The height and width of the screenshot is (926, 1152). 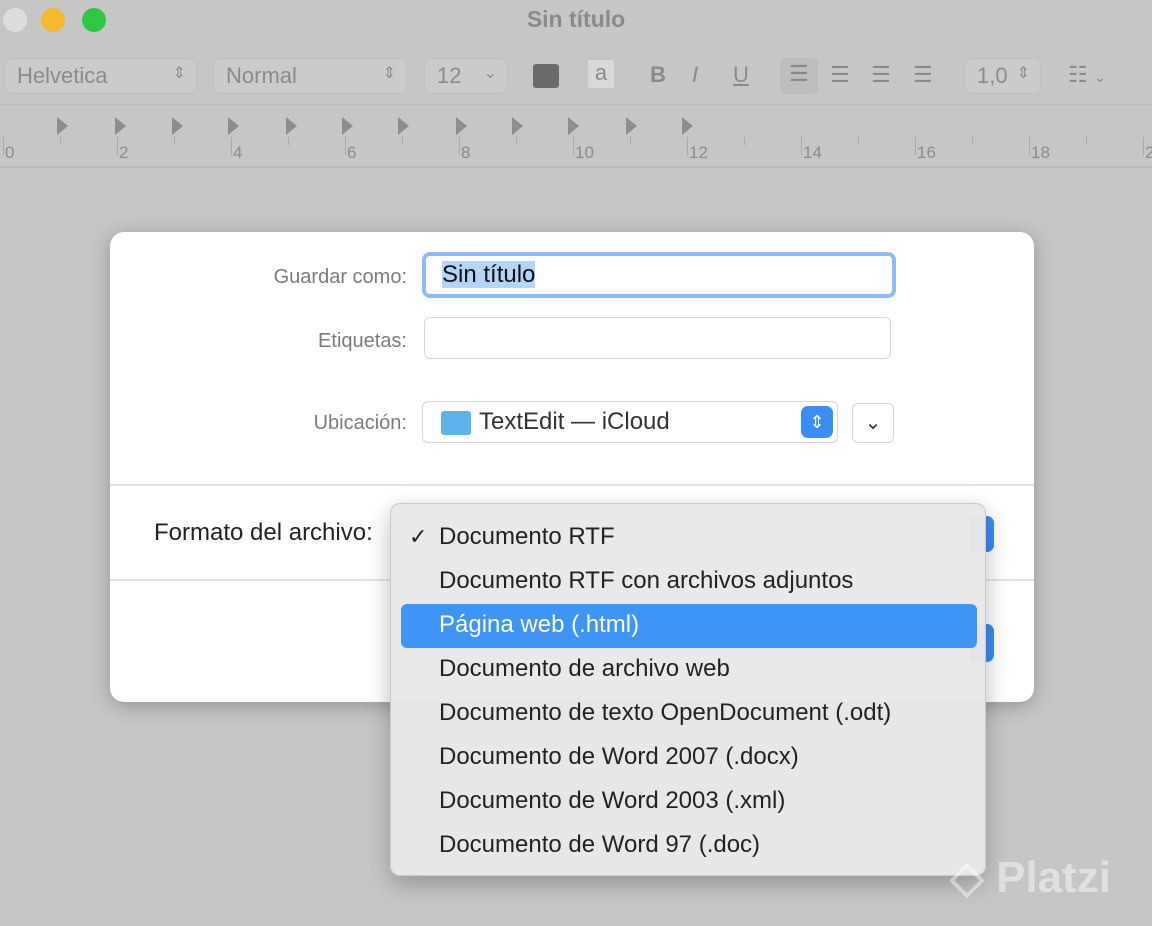 What do you see at coordinates (362, 341) in the screenshot?
I see `tags-label: Etiquetas:` at bounding box center [362, 341].